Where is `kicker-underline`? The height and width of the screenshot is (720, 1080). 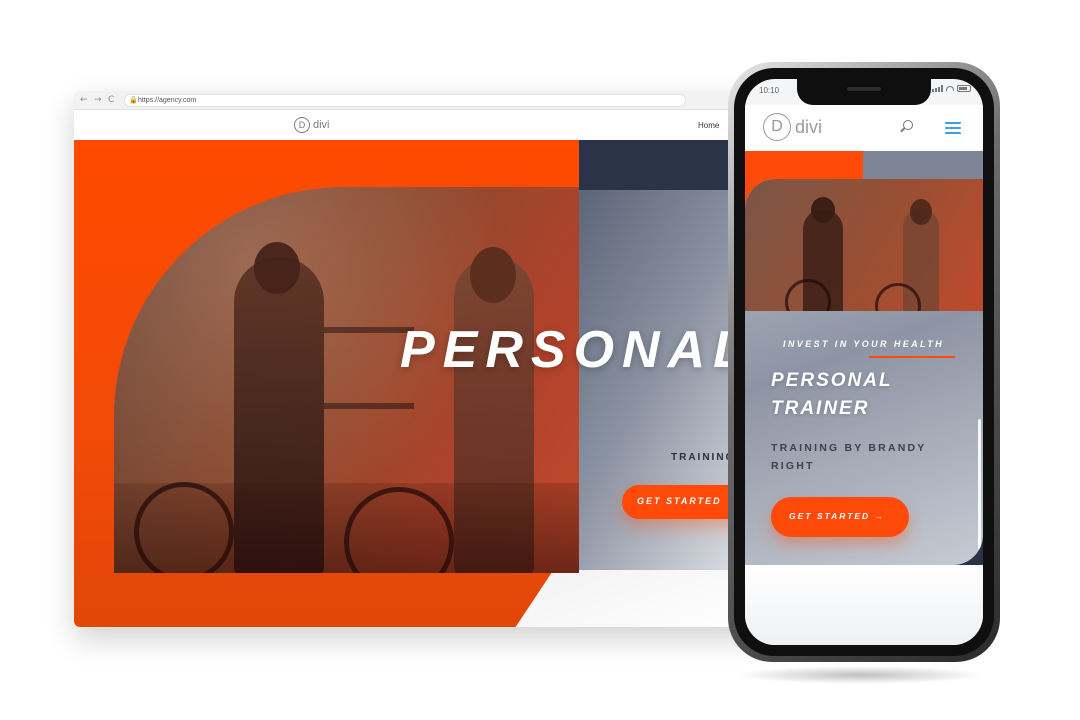 kicker-underline is located at coordinates (912, 357).